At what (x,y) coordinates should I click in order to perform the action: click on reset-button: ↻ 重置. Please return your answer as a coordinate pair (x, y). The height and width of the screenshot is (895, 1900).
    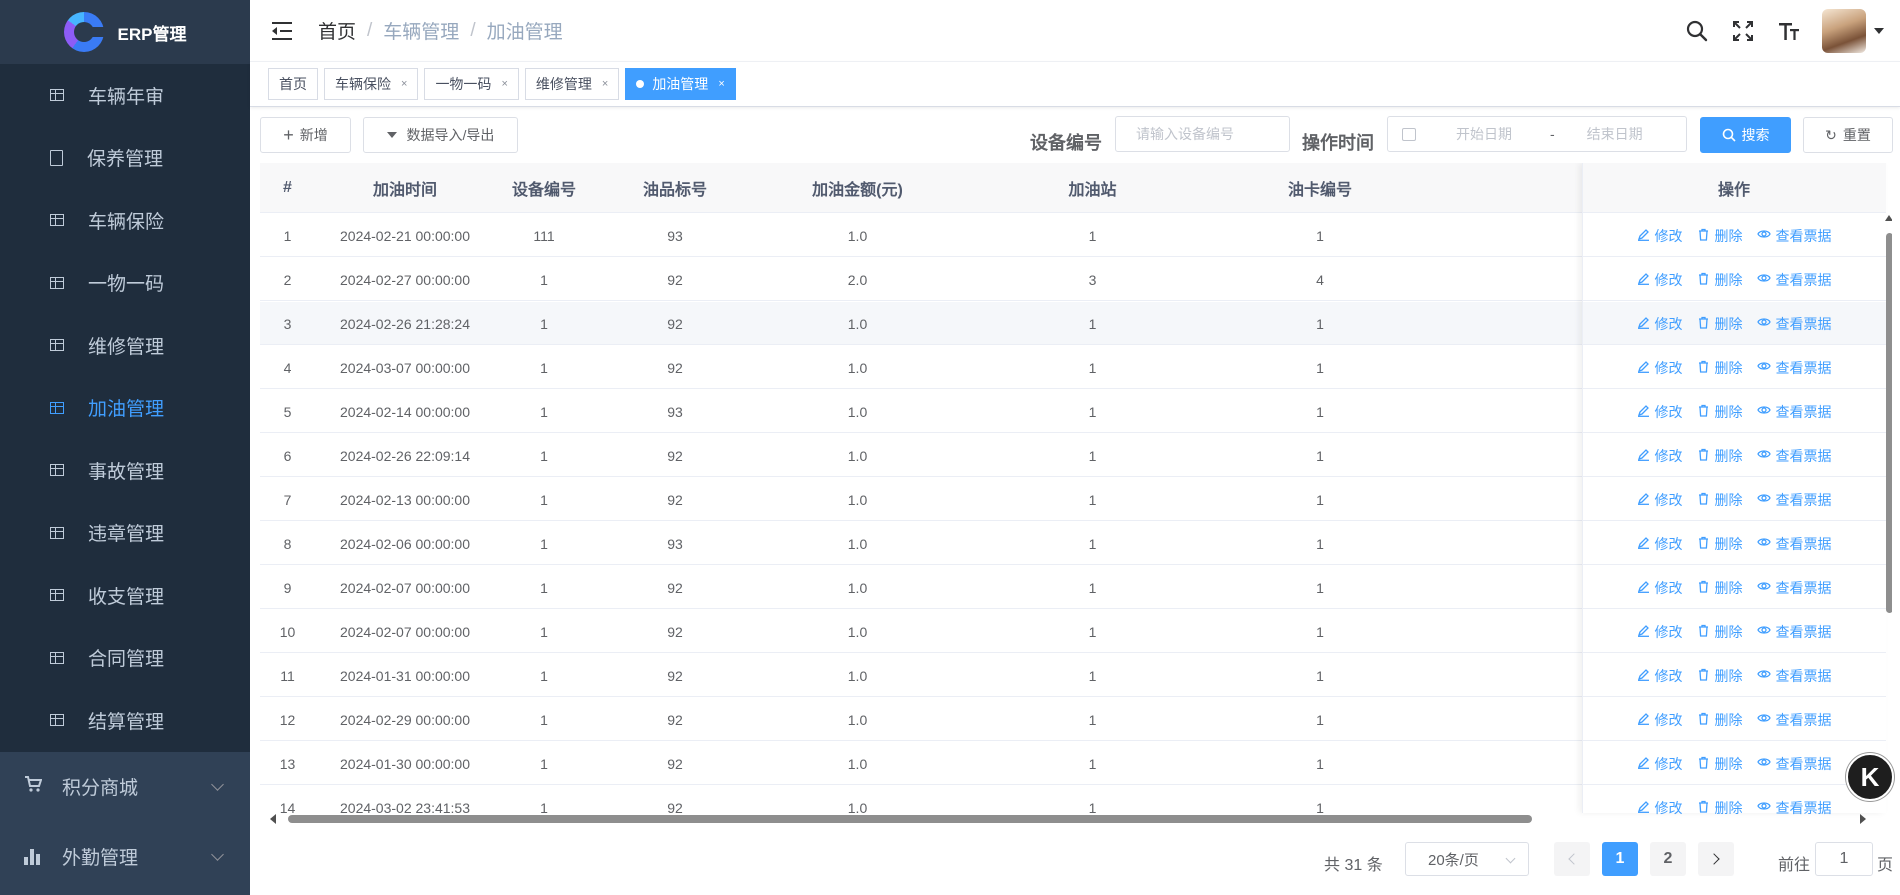
    Looking at the image, I should click on (1848, 135).